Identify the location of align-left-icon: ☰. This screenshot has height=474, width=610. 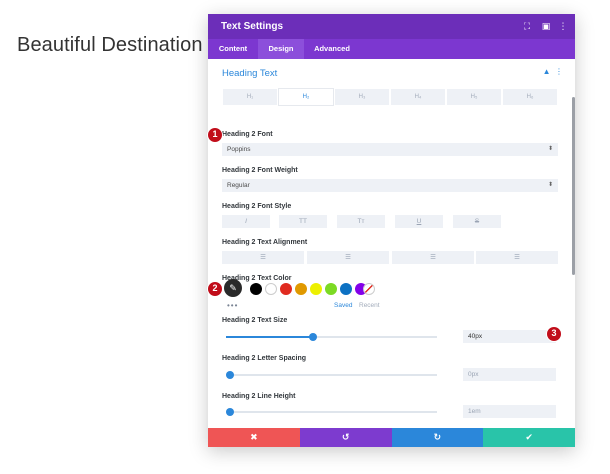
(263, 257).